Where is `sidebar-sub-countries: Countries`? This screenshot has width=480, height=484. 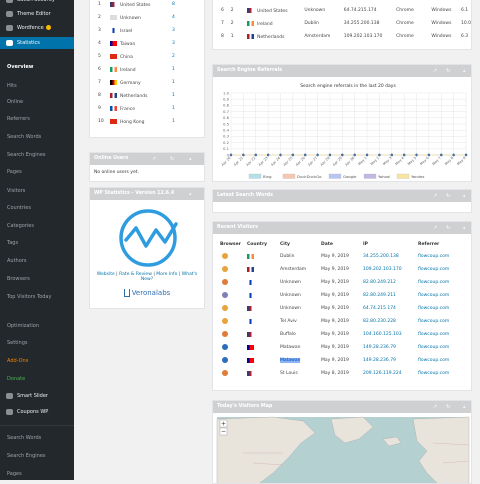 sidebar-sub-countries: Countries is located at coordinates (37, 208).